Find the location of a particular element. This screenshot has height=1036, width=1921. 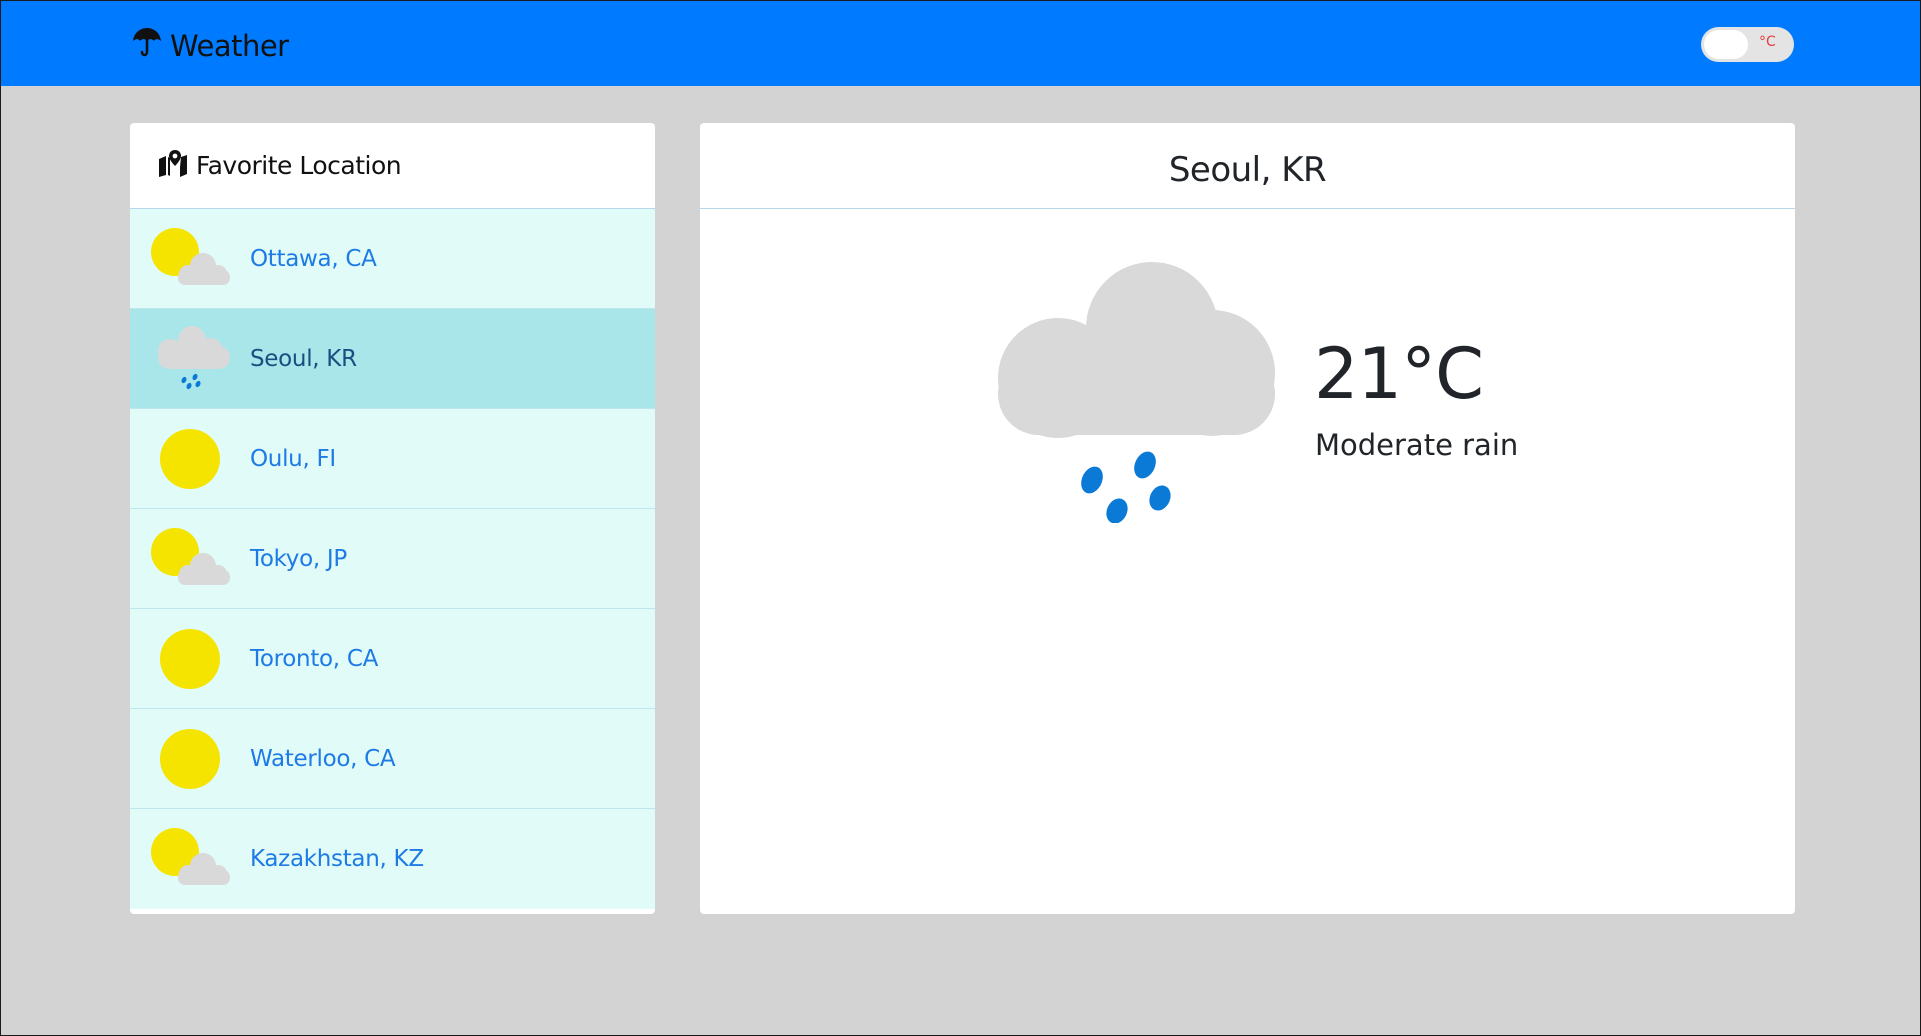

location-item: Tokyo, JP is located at coordinates (392, 559).